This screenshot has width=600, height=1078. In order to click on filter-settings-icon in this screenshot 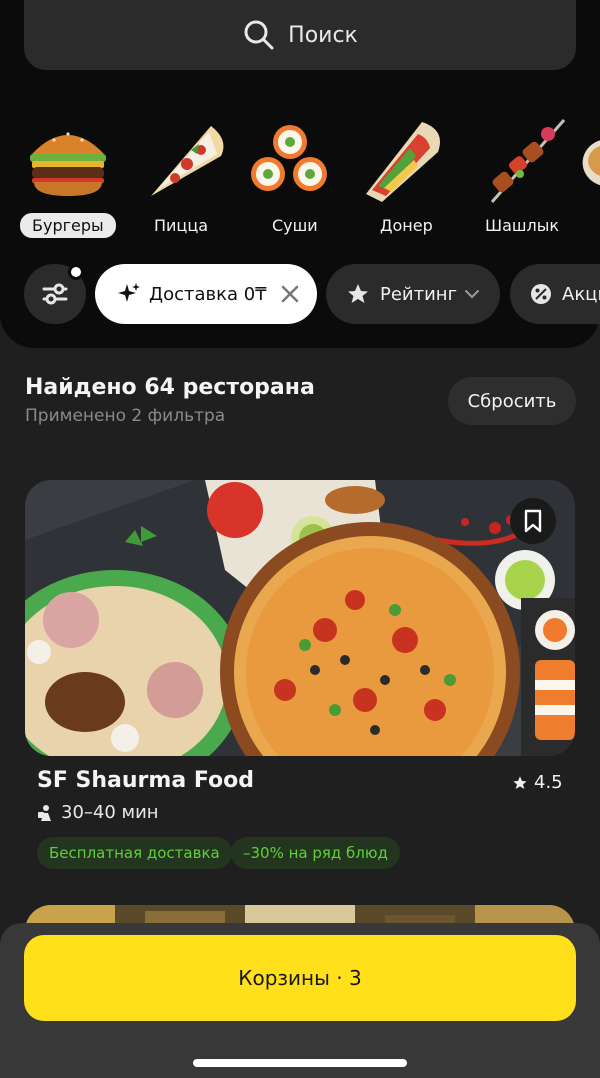, I will do `click(55, 294)`.